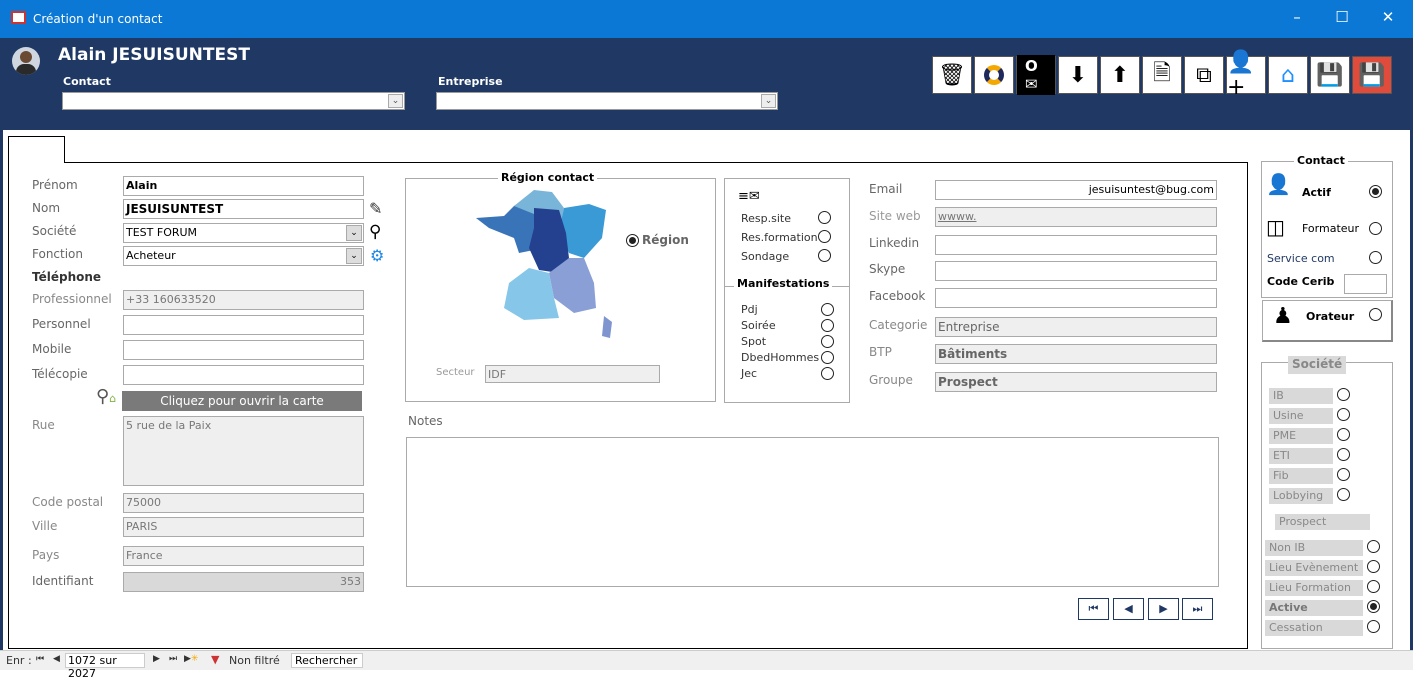 The width and height of the screenshot is (1413, 680). I want to click on societe-select: TEST FORUM ⌄, so click(243, 233).